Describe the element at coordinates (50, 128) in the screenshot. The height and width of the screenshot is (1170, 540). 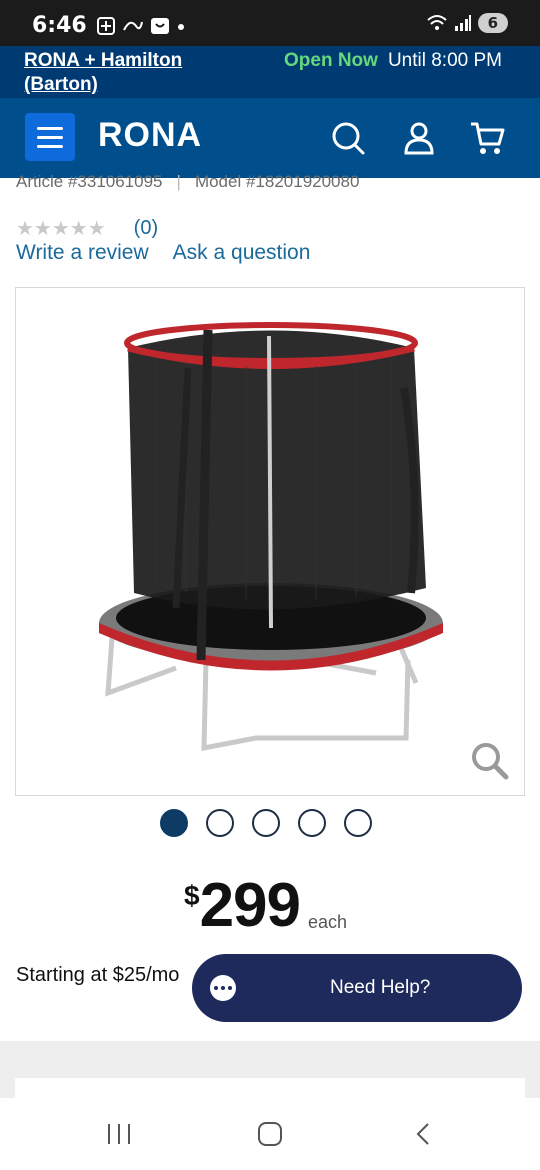
I see `menu-icon` at that location.